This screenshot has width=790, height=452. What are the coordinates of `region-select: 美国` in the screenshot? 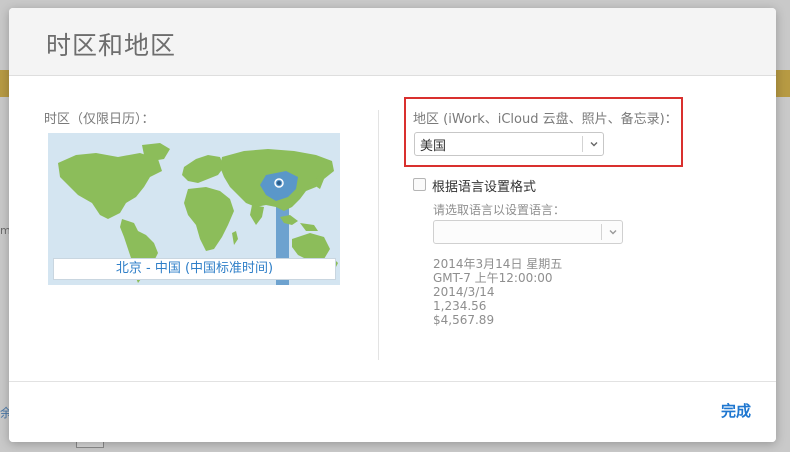 It's located at (509, 144).